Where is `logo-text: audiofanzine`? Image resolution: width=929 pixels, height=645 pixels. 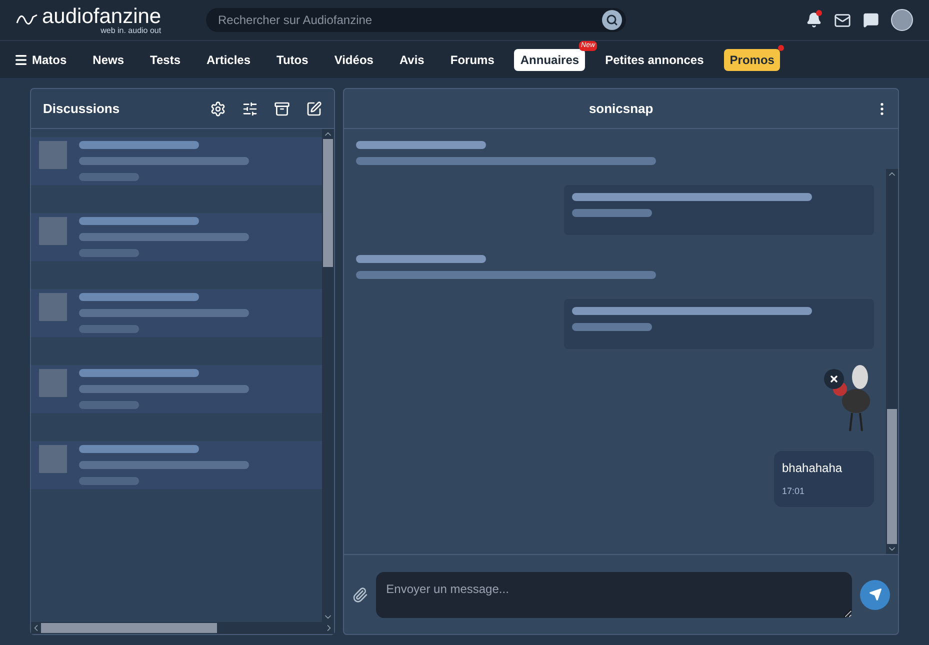 logo-text: audiofanzine is located at coordinates (102, 16).